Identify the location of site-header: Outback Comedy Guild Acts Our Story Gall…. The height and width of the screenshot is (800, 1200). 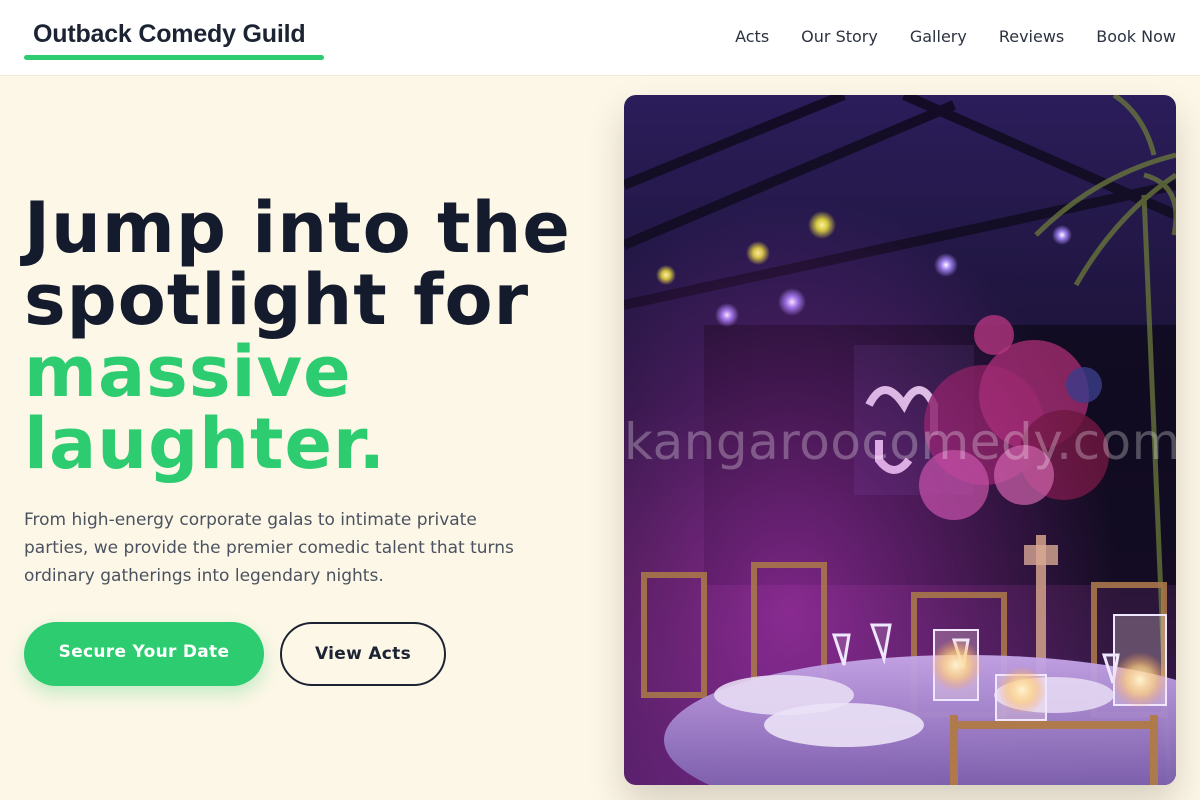
(600, 38).